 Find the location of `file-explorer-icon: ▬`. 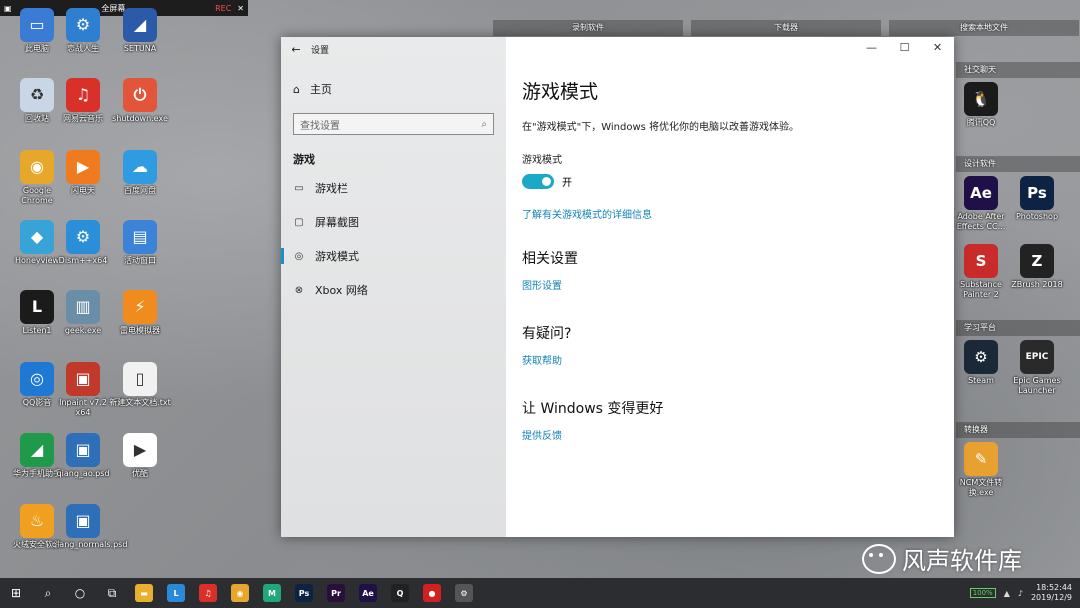

file-explorer-icon: ▬ is located at coordinates (144, 593).